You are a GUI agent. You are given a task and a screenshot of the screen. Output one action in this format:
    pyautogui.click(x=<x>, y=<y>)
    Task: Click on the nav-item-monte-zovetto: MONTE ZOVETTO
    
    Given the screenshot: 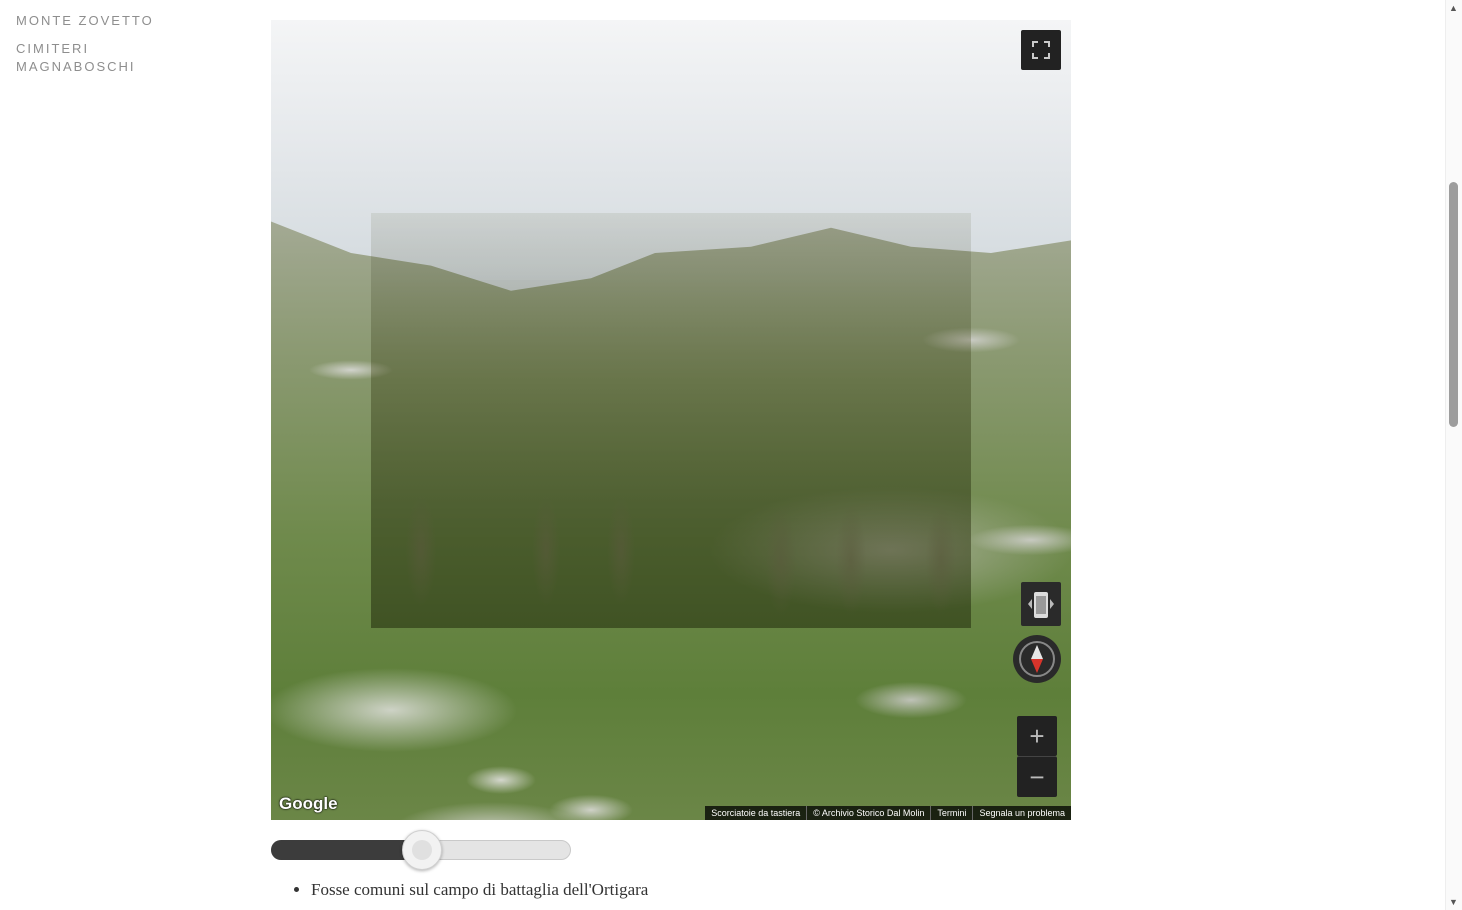 What is the action you would take?
    pyautogui.click(x=116, y=21)
    